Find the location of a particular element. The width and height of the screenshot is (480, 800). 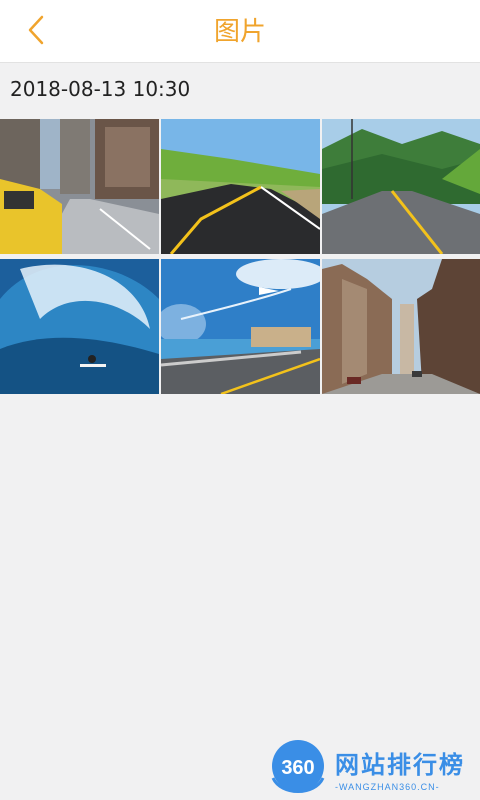

watermark-logo: 360 网站排行榜 -WANGZHAN360.CN- is located at coordinates (372, 768).